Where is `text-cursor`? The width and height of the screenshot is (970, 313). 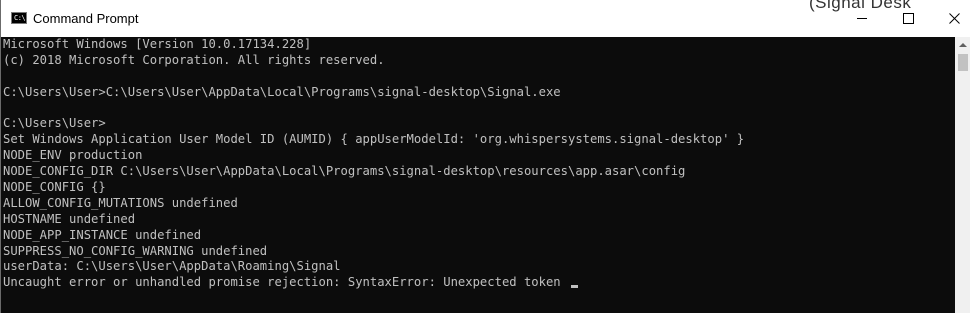 text-cursor is located at coordinates (574, 287).